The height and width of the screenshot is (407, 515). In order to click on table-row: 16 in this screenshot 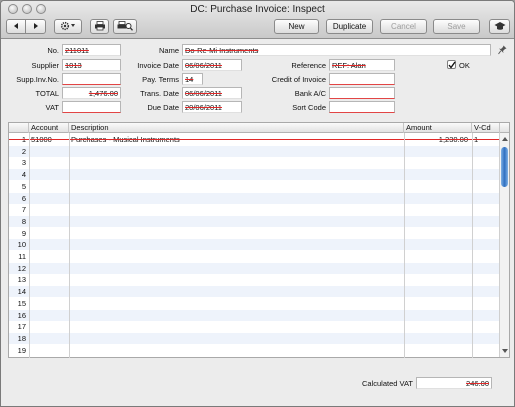, I will do `click(254, 315)`.